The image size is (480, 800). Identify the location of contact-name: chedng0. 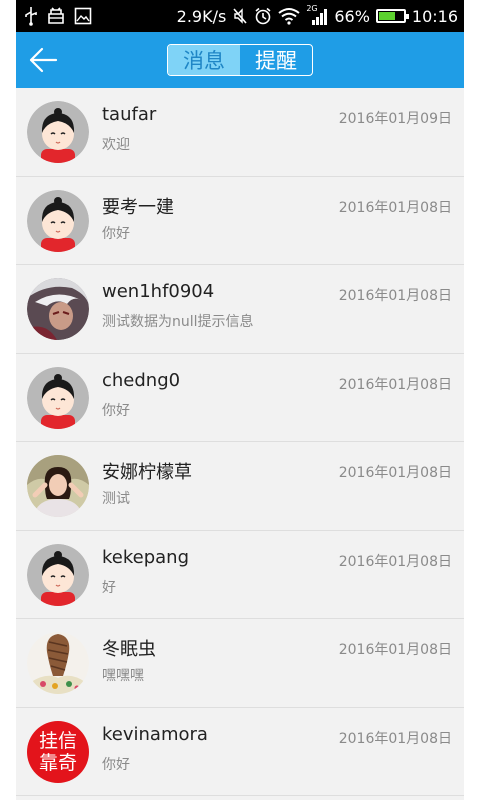
(141, 380).